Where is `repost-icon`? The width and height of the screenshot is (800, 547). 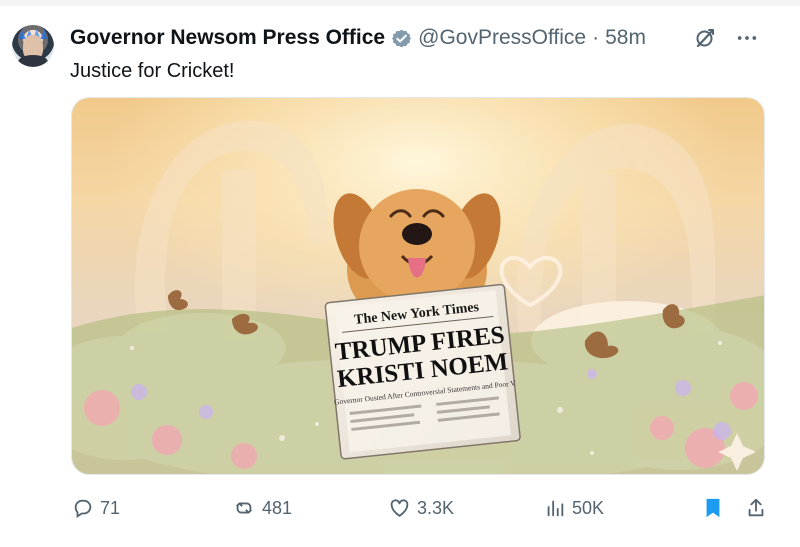
repost-icon is located at coordinates (244, 508).